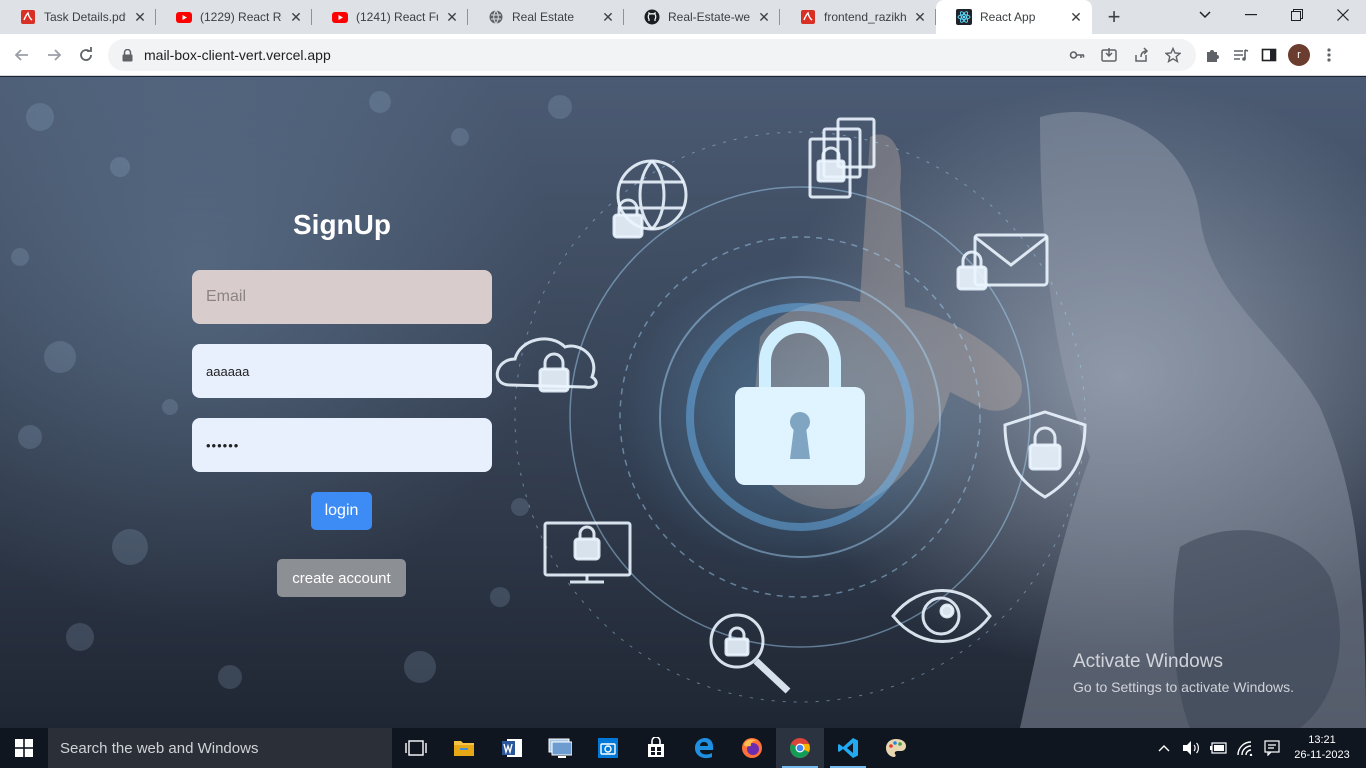  Describe the element at coordinates (464, 748) in the screenshot. I see `file-explorer-icon` at that location.